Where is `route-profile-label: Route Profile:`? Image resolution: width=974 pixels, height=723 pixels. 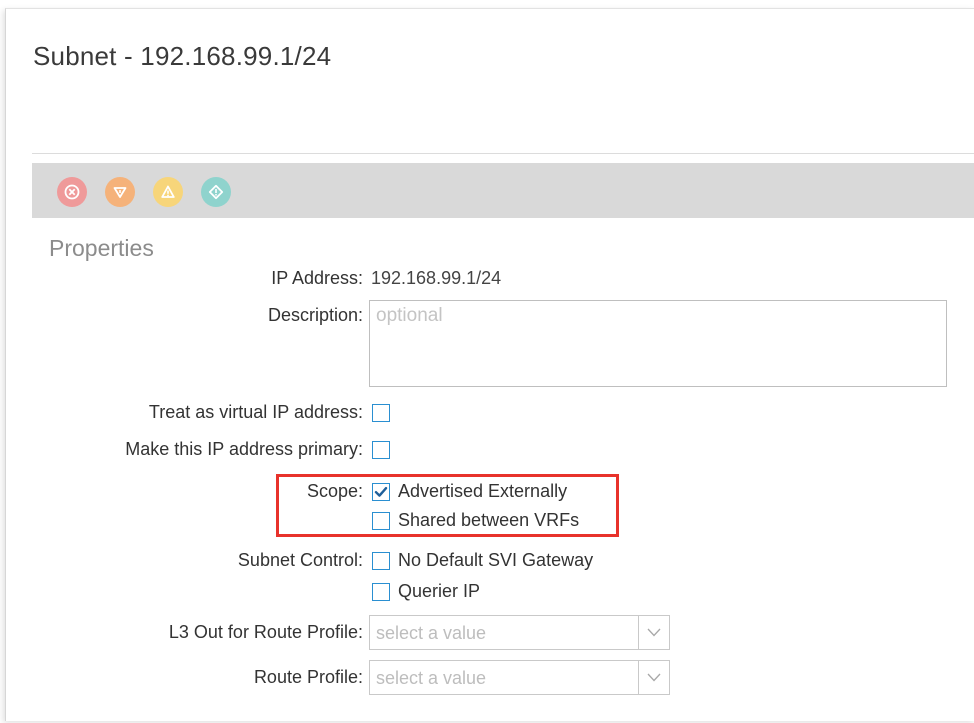 route-profile-label: Route Profile: is located at coordinates (308, 677).